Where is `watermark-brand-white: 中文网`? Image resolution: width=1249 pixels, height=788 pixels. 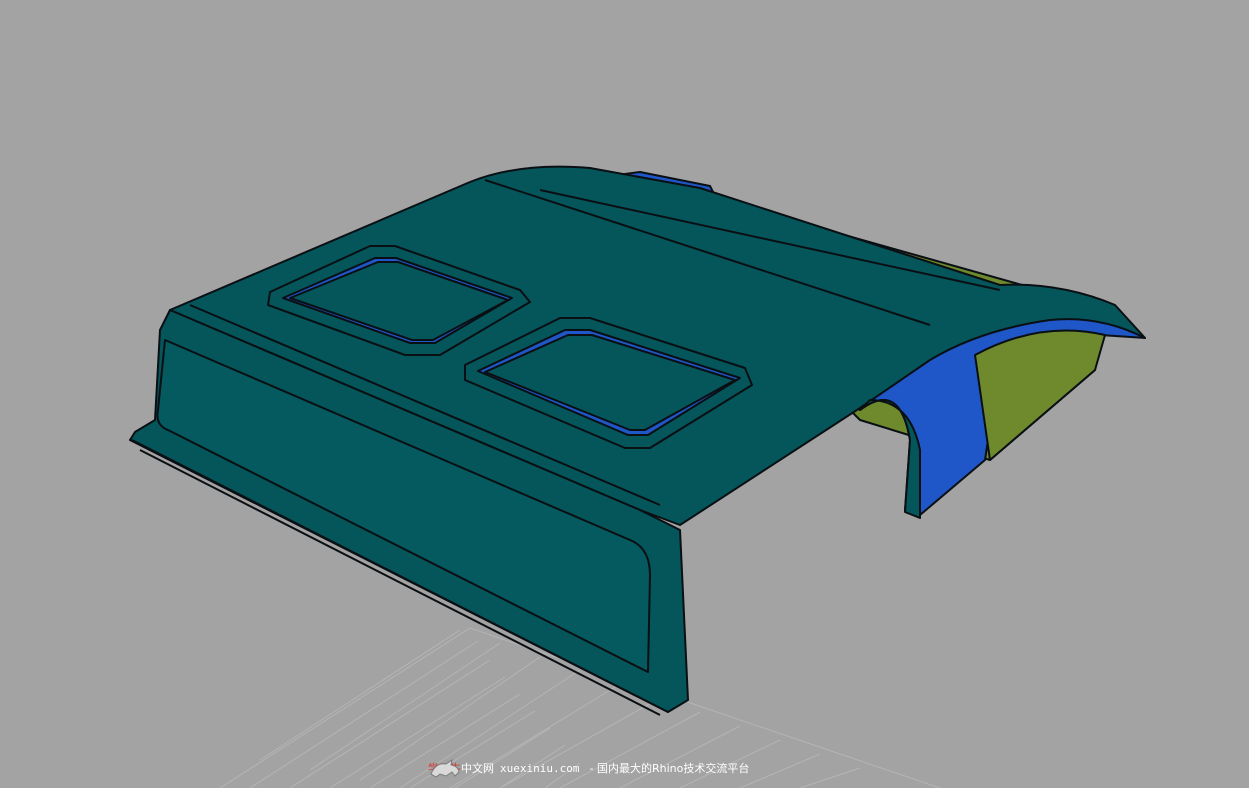 watermark-brand-white: 中文网 is located at coordinates (477, 768).